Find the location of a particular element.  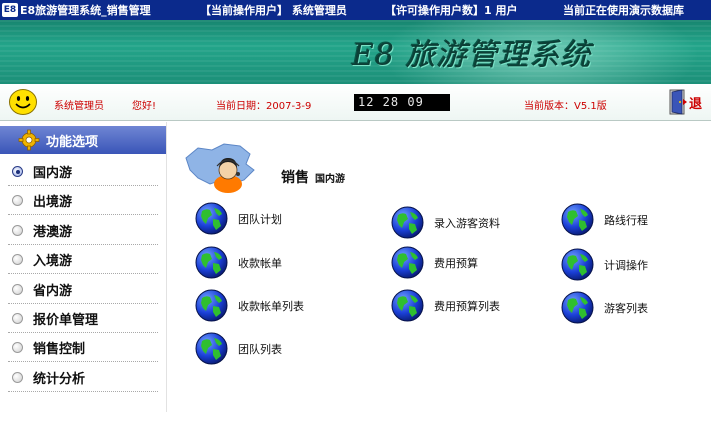

action-expense-budget-list: 费用预算列表 is located at coordinates (445, 305).